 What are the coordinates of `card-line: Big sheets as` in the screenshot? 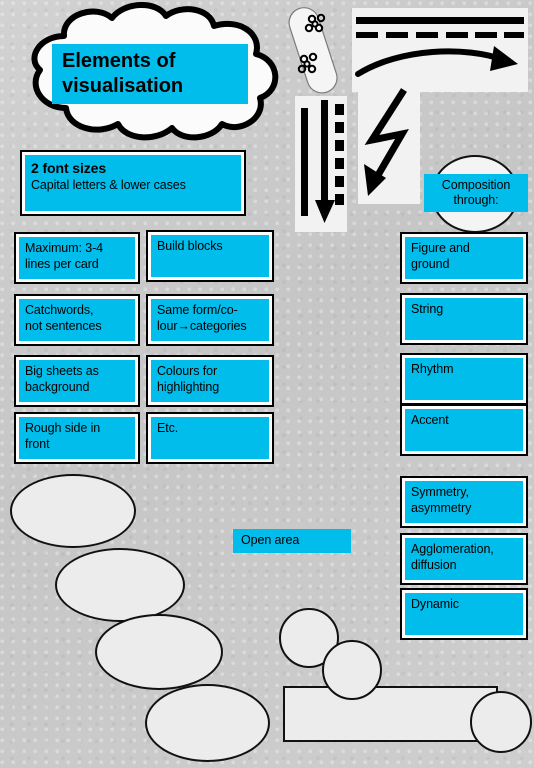 It's located at (62, 371).